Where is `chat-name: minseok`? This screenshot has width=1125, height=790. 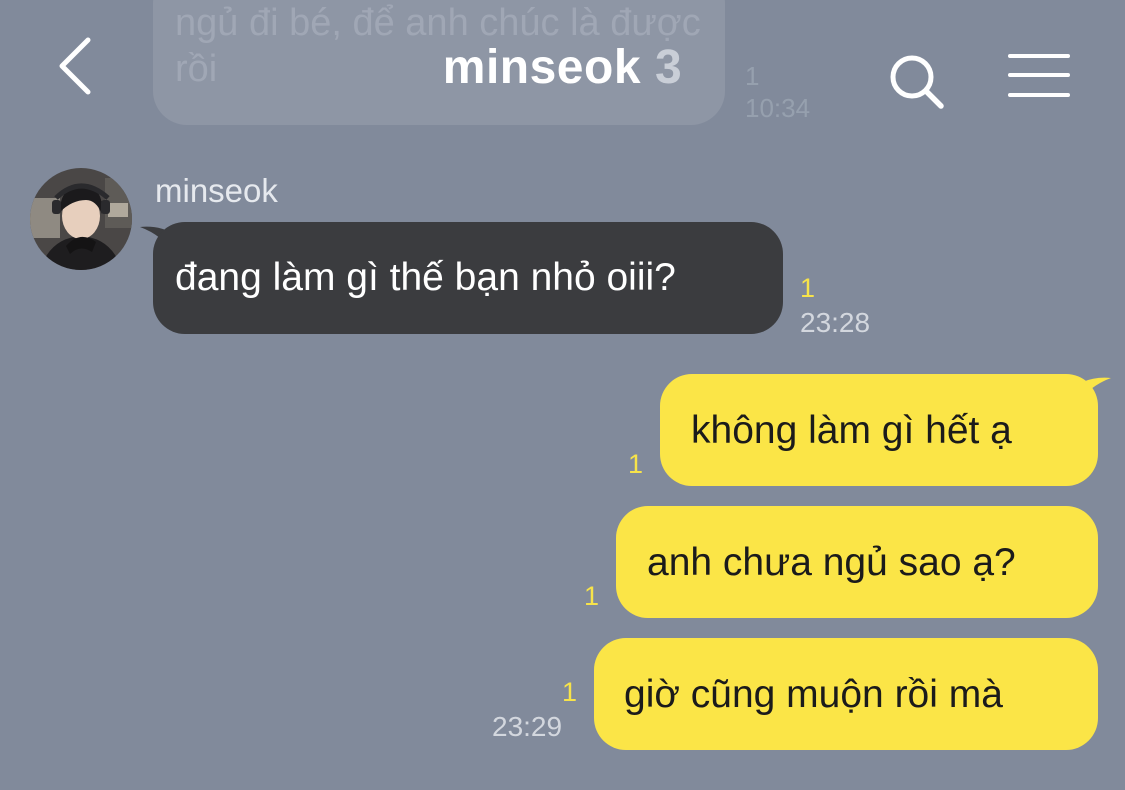
chat-name: minseok is located at coordinates (542, 67).